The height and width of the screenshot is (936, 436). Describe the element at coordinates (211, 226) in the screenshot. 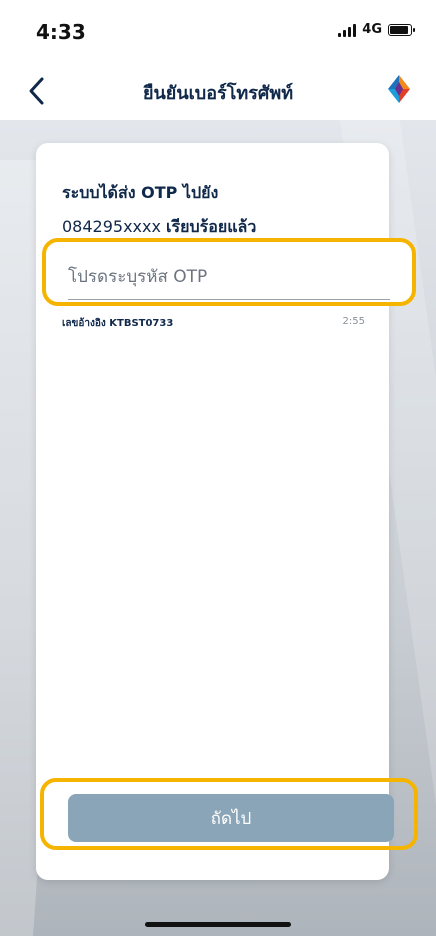

I see `sent-confirmation: เรียบร้อยแล้ว` at that location.